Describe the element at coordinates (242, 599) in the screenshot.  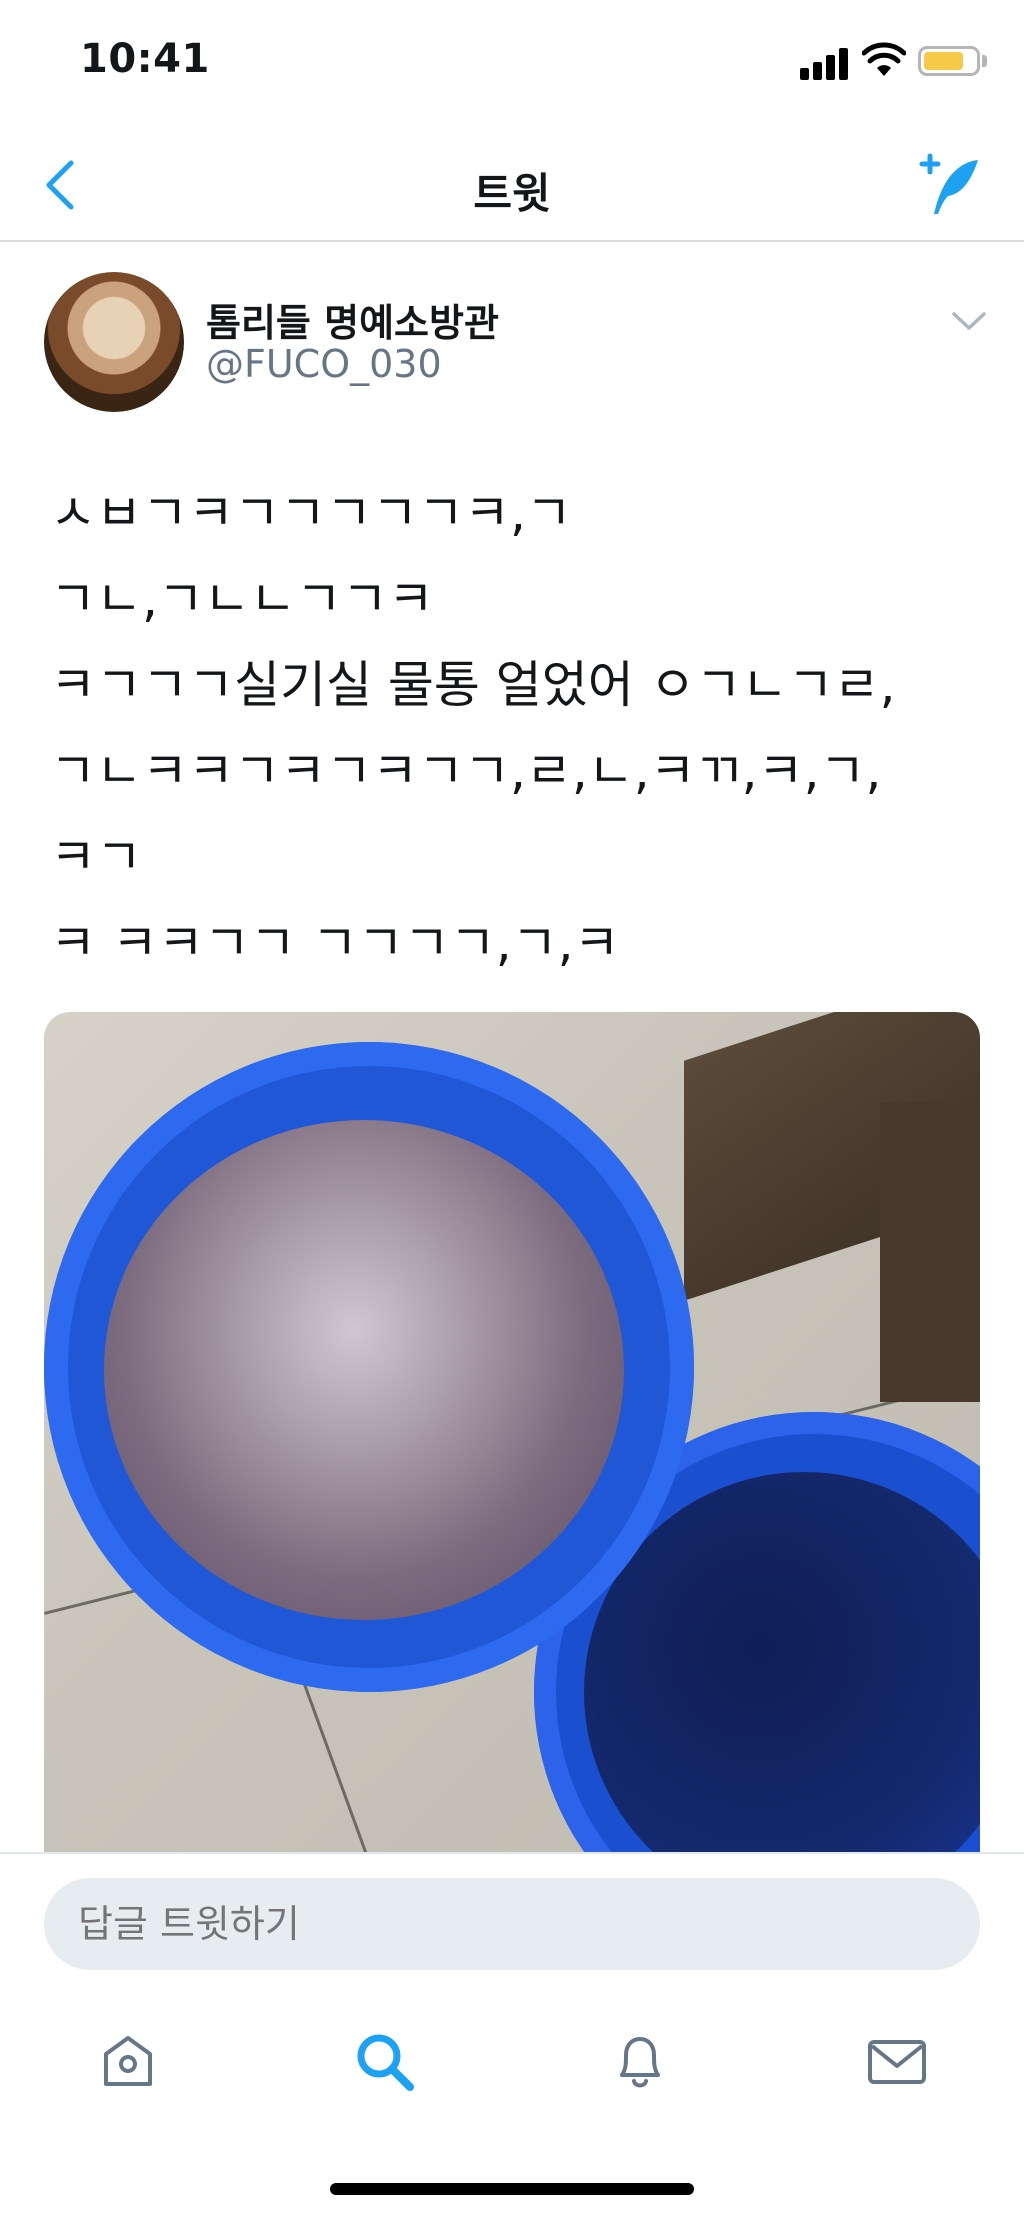
I see `tweet-text-line: ㄱㄴ,ㄱㄴㄴㄱㄱㅋ` at that location.